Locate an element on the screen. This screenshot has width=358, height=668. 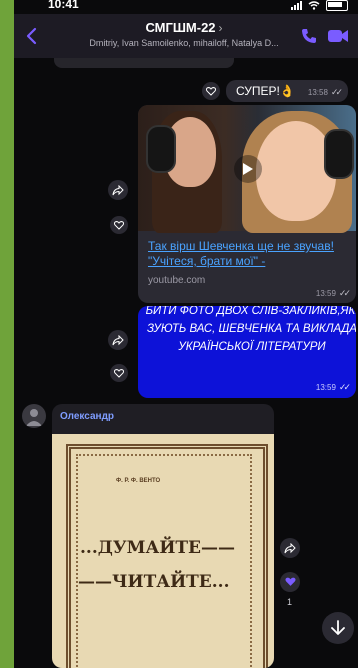
book-title-line: ...ДУМАЙТЕ—— is located at coordinates (158, 548).